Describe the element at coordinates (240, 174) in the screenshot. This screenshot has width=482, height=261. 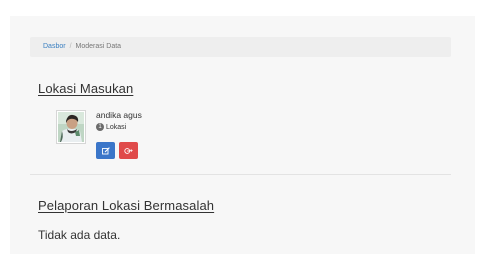
I see `section-divider` at that location.